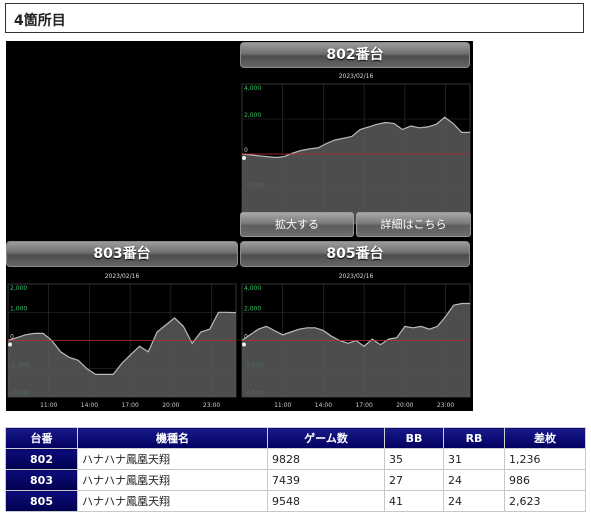 The width and height of the screenshot is (591, 520). Describe the element at coordinates (545, 459) in the screenshot. I see `cell-diff: 1,236` at that location.